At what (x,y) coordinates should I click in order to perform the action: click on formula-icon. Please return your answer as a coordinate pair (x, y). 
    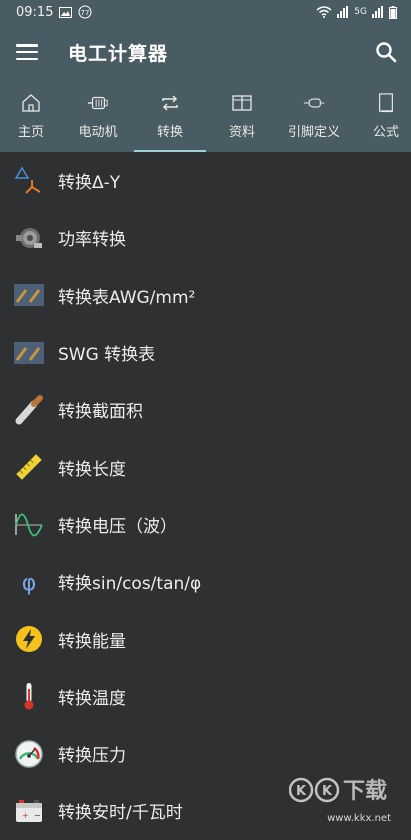
    Looking at the image, I should click on (386, 102).